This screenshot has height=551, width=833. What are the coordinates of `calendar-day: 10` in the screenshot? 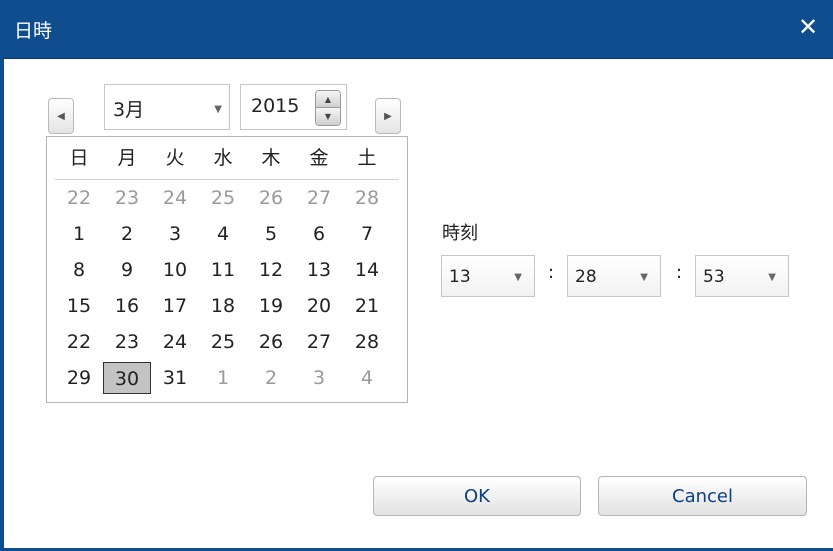 It's located at (175, 270).